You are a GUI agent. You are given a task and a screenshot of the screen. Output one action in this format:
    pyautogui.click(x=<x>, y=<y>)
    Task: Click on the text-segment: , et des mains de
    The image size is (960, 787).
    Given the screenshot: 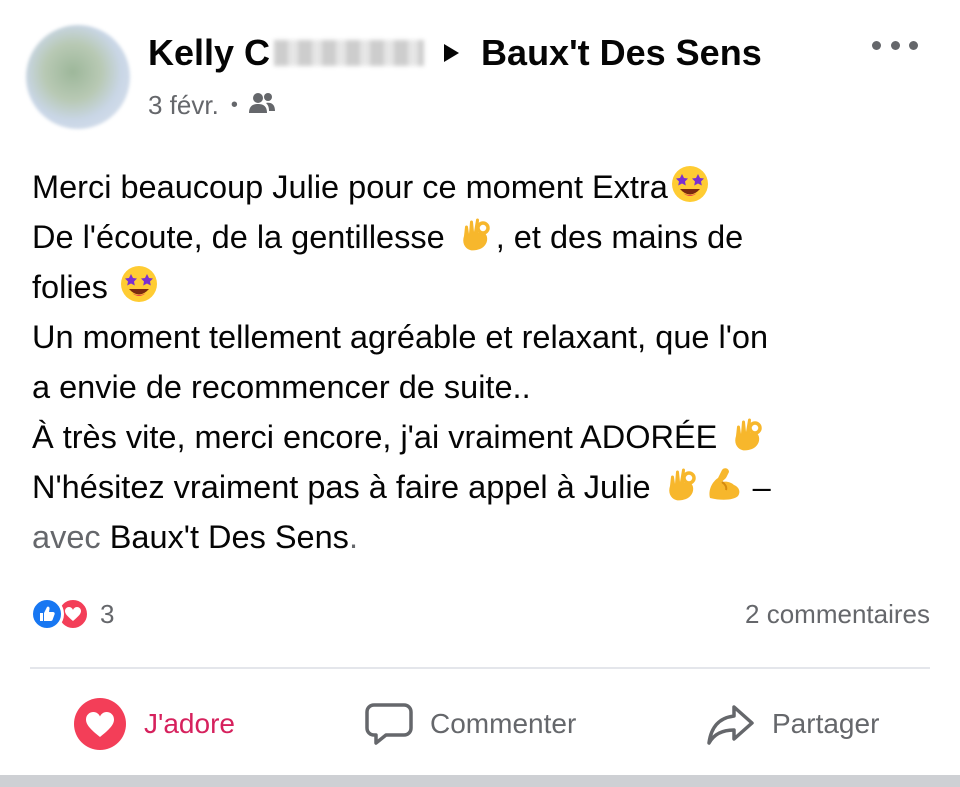 What is the action you would take?
    pyautogui.click(x=619, y=237)
    